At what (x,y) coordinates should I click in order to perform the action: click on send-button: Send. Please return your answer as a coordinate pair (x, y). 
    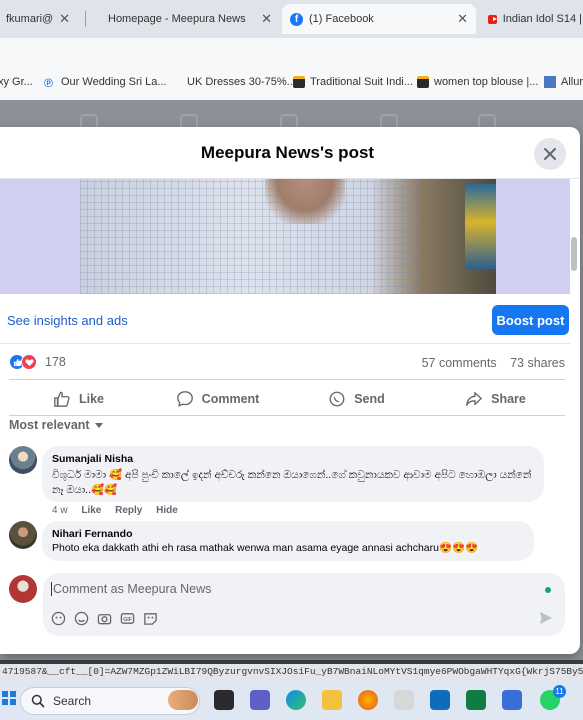
    Looking at the image, I should click on (356, 399).